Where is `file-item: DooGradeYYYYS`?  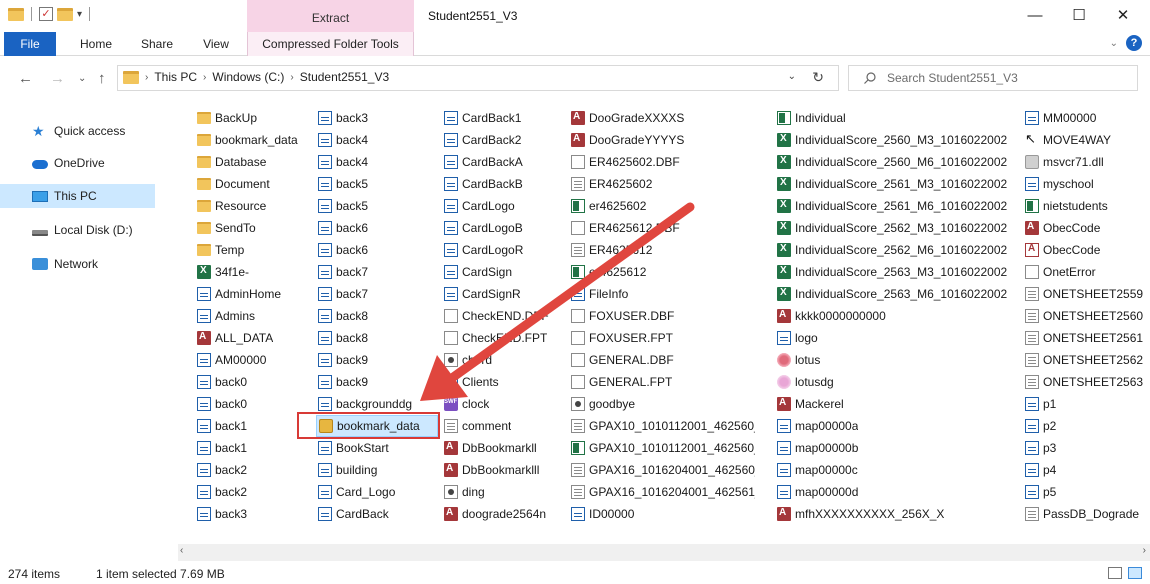
file-item: DooGradeYYYYS is located at coordinates (662, 140).